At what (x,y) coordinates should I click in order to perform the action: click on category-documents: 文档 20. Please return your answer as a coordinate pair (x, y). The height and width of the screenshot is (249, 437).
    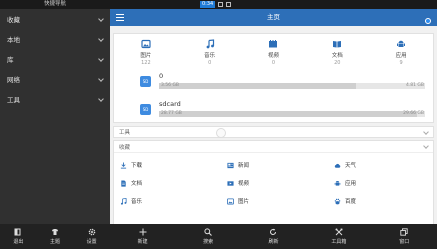
    Looking at the image, I should click on (337, 52).